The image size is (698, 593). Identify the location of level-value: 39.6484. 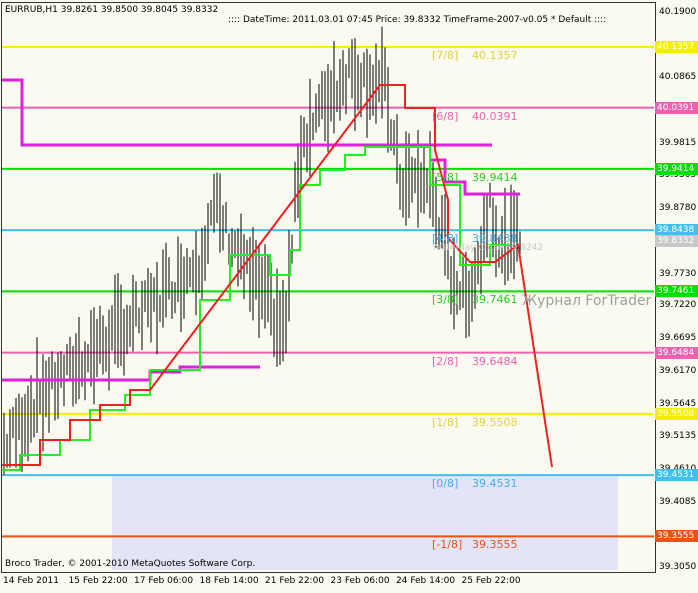
(495, 361).